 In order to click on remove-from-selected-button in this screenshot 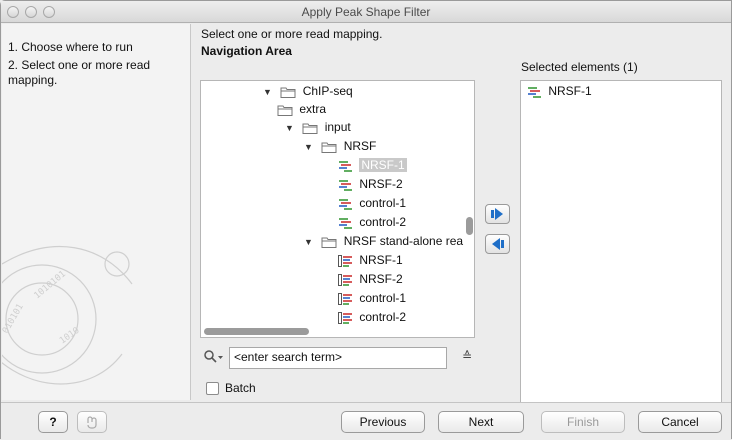, I will do `click(497, 244)`.